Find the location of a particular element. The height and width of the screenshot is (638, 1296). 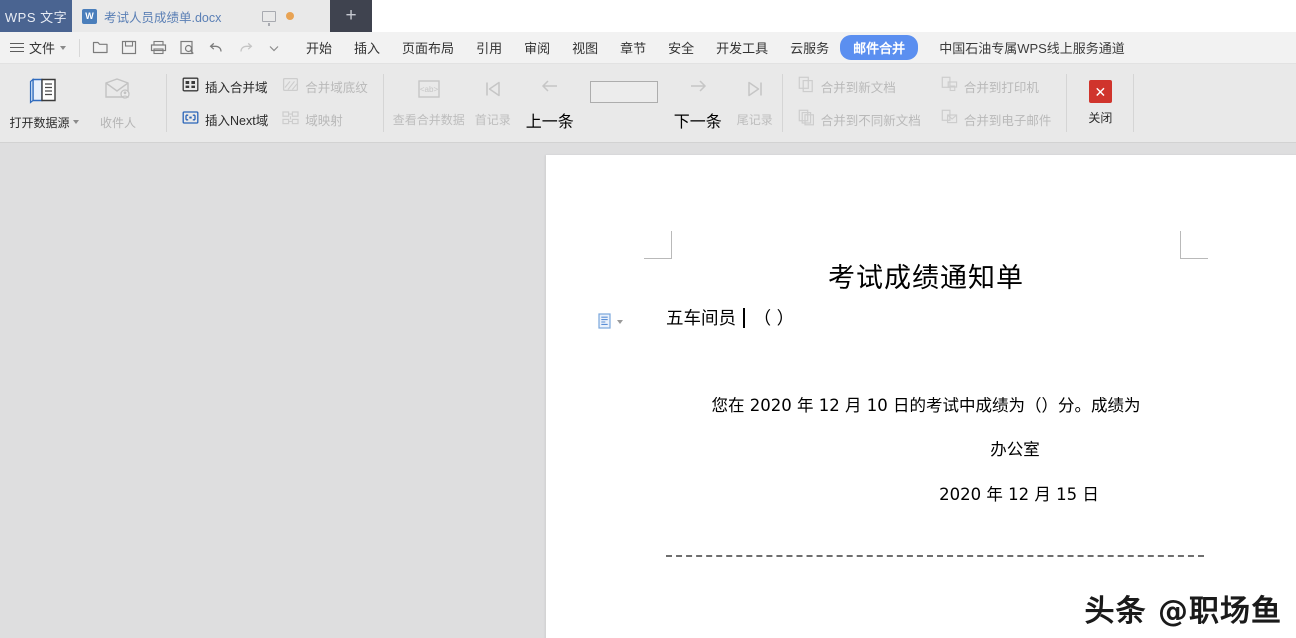

margin-mark-top-left is located at coordinates (658, 245).